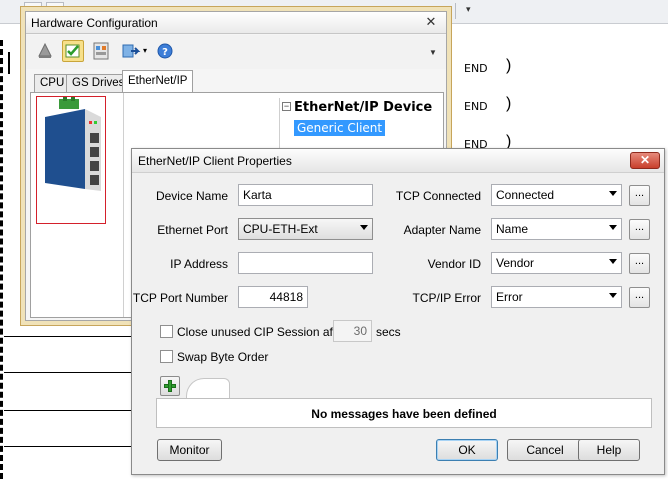  What do you see at coordinates (515, 263) in the screenshot?
I see `vendor-id-value: Vendor` at bounding box center [515, 263].